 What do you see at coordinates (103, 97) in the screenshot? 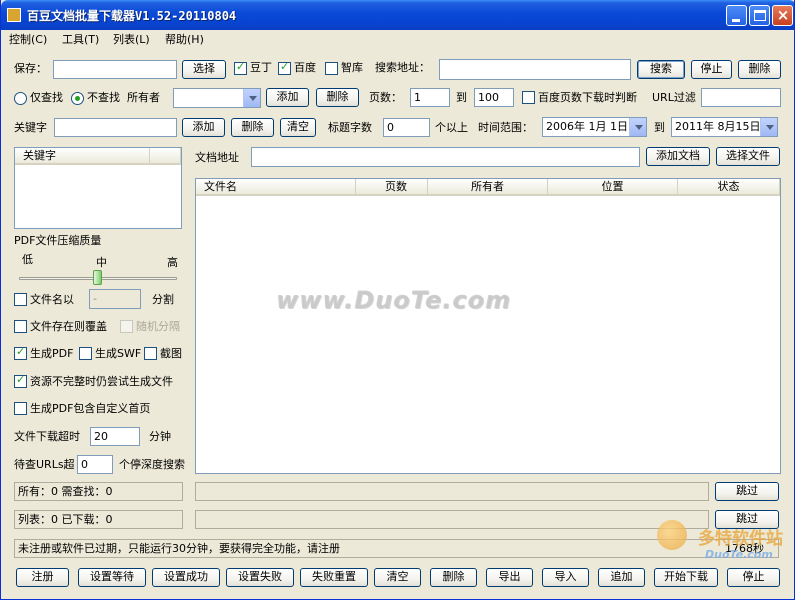
I see `no-find-label: 不查找` at bounding box center [103, 97].